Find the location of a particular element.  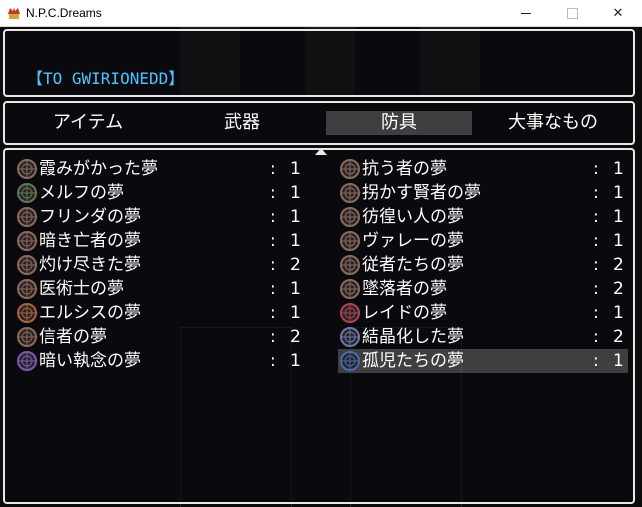

list-item: 抗う者の夢:1 is located at coordinates (483, 169).